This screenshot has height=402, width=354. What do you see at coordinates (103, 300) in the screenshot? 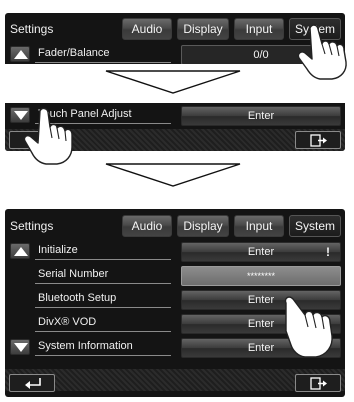
I see `row-label-bluetooth-setup: Bluetooth Setup` at bounding box center [103, 300].